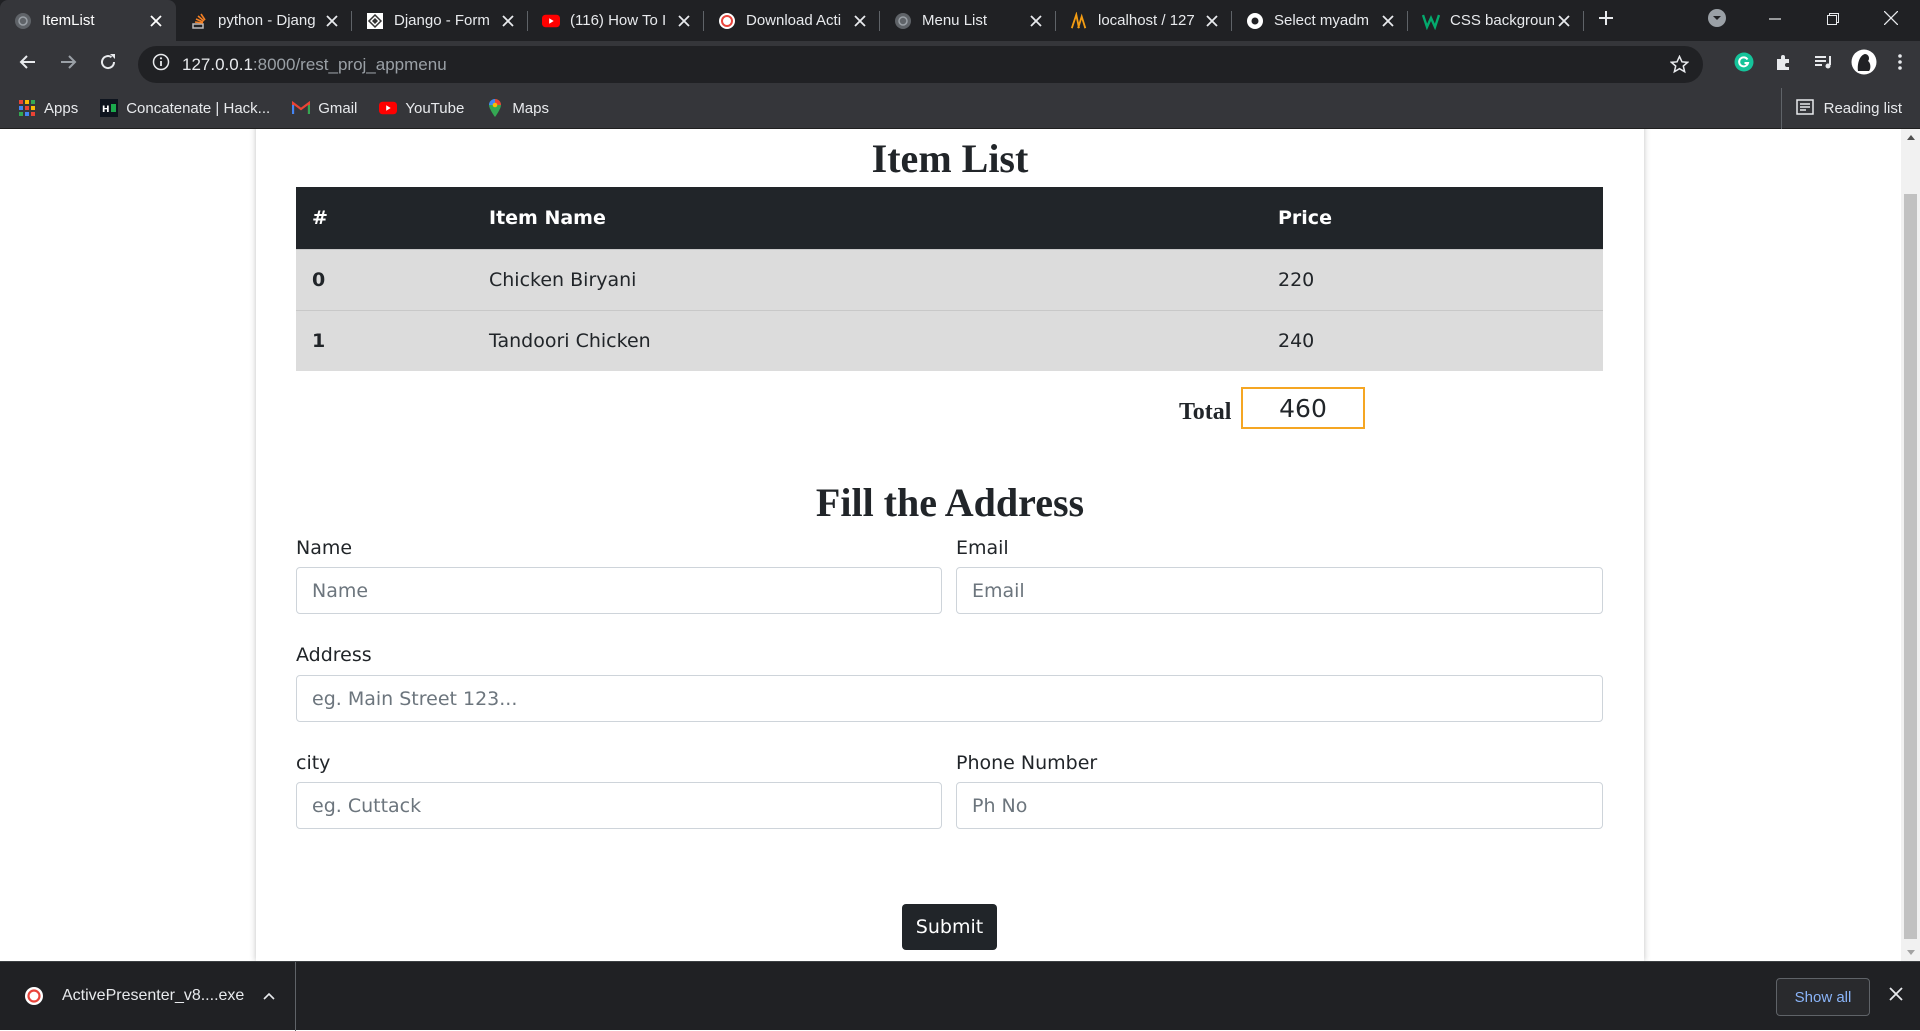  I want to click on url-text: 127.0.0.1:8000/rest_proj_appmenu, so click(314, 65).